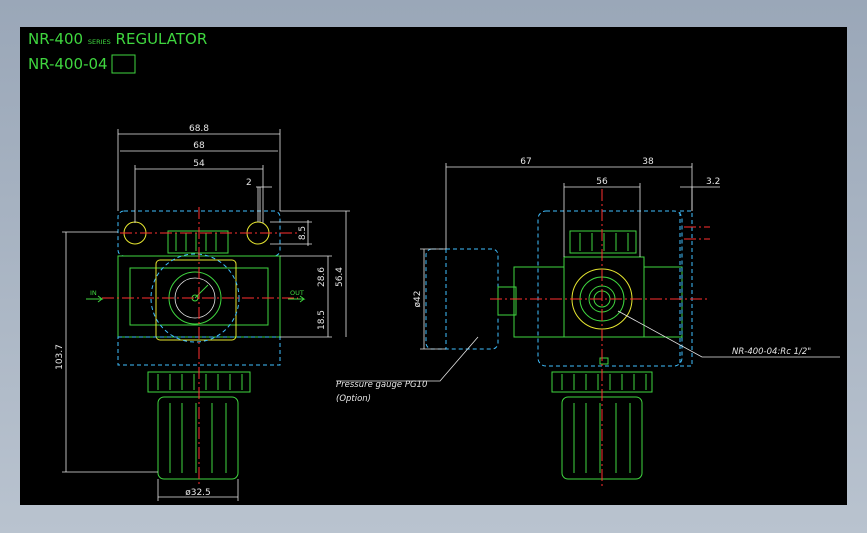 The width and height of the screenshot is (867, 533). Describe the element at coordinates (663, 302) in the screenshot. I see `side-port-right` at that location.